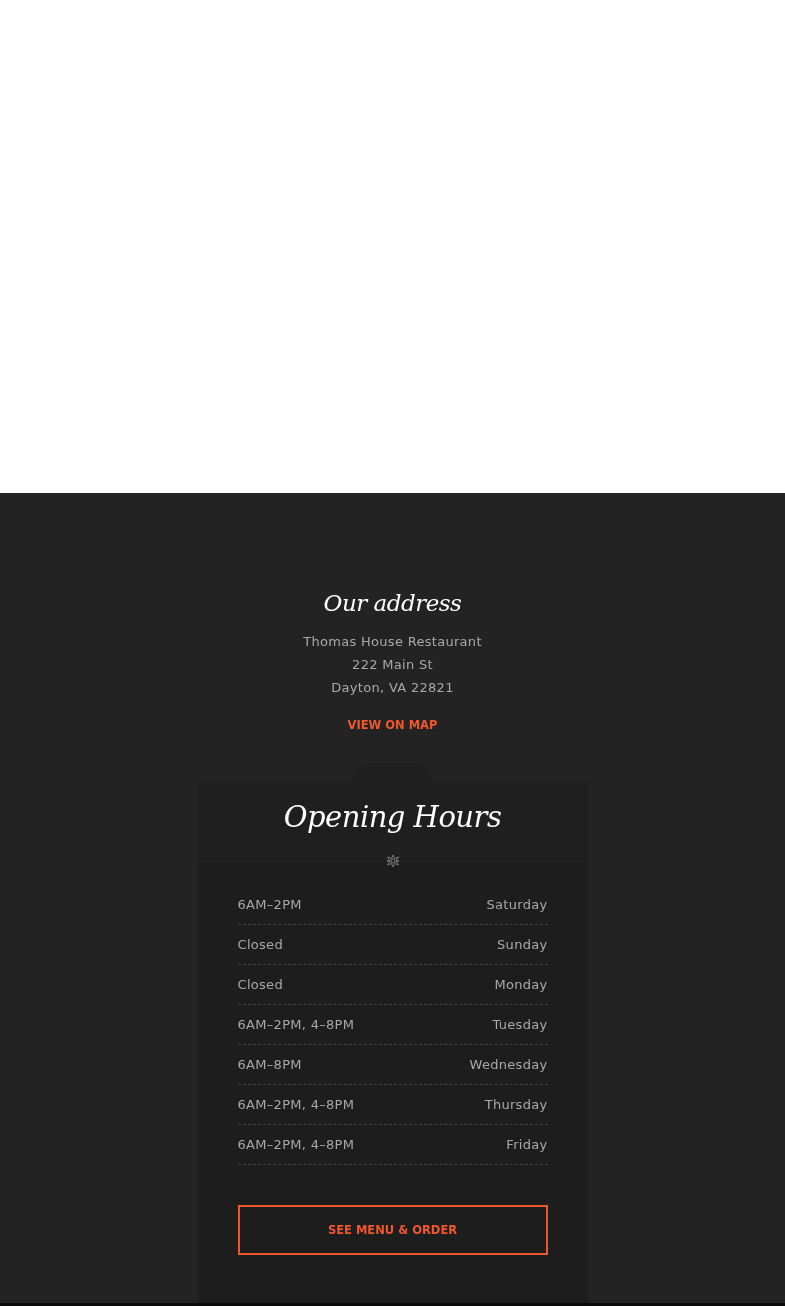 The height and width of the screenshot is (1306, 785). Describe the element at coordinates (516, 1104) in the screenshot. I see `day-text: Thursday` at that location.